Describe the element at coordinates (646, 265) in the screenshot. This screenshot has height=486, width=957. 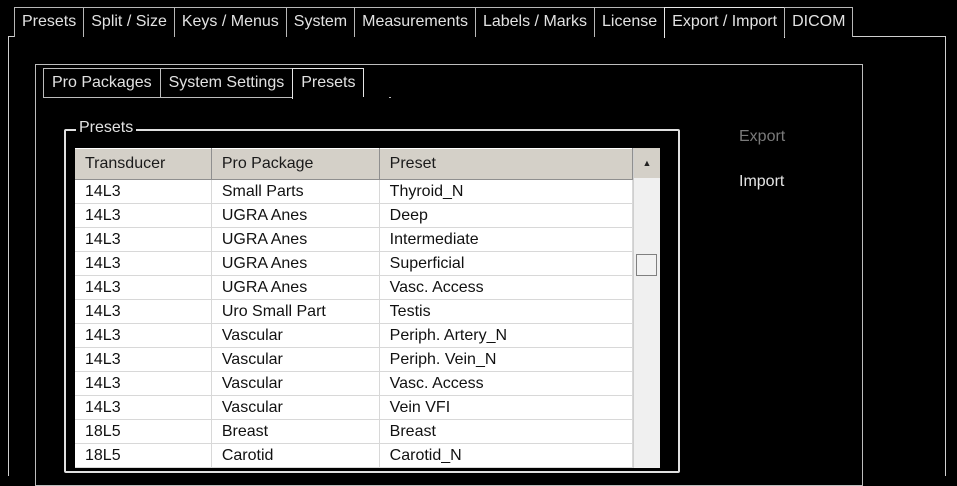
I see `scroll-thumb` at that location.